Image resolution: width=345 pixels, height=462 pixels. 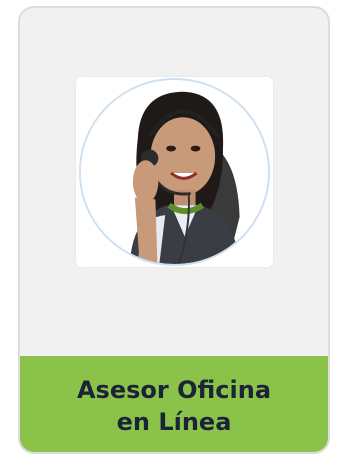 What do you see at coordinates (174, 422) in the screenshot?
I see `banner-title-line-2: en Línea` at bounding box center [174, 422].